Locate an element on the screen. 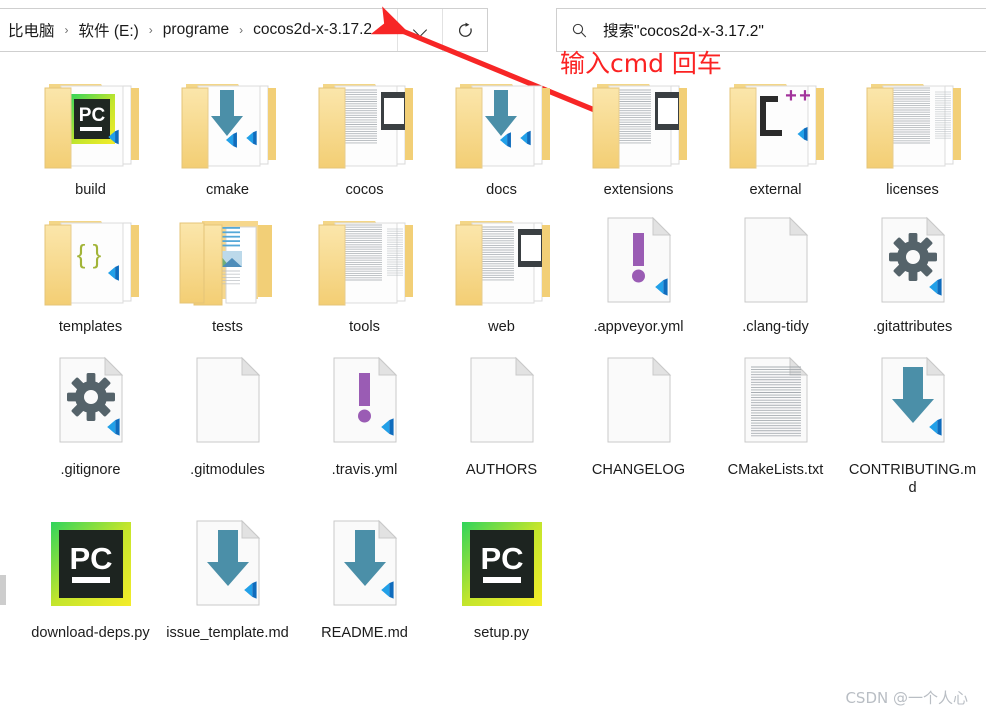 Image resolution: width=986 pixels, height=722 pixels. file-item: AUTHORS is located at coordinates (501, 421).